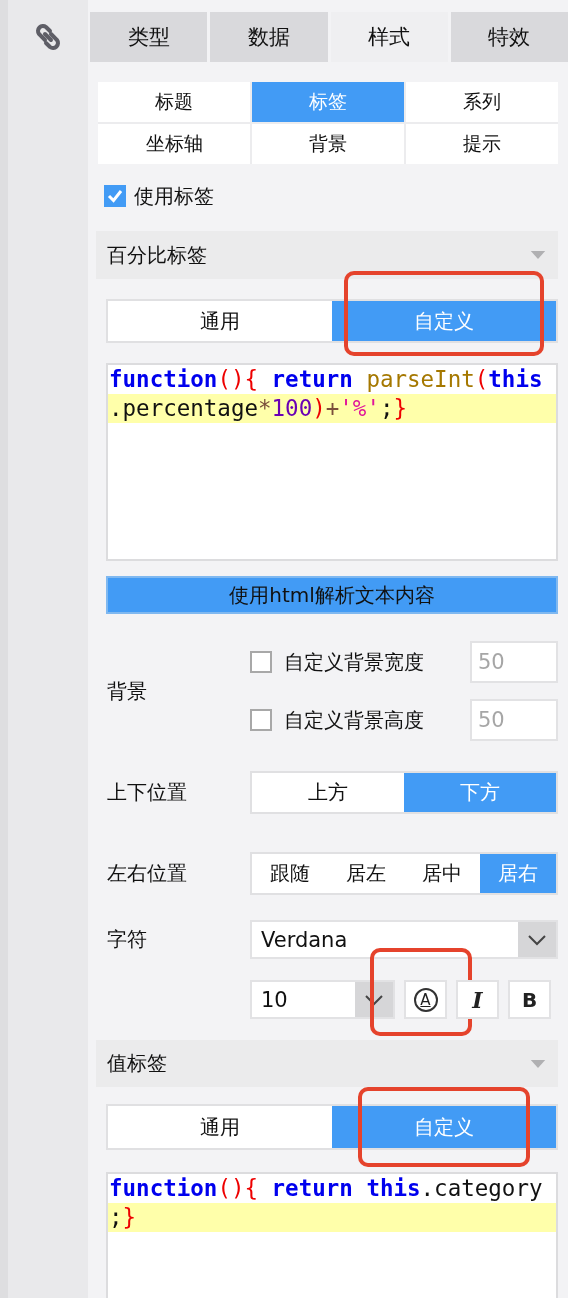  I want to click on code-line: function(){ return parseInt(this, so click(326, 379).